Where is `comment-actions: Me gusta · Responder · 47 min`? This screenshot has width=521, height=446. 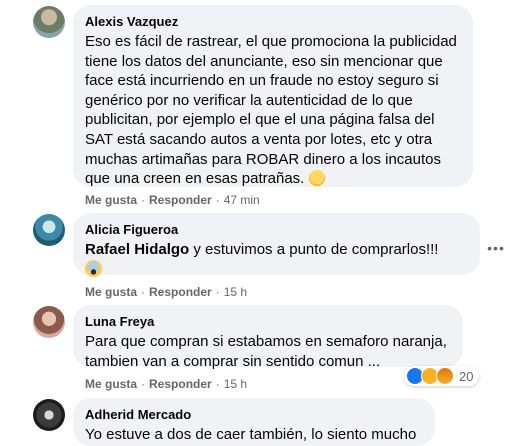 comment-actions: Me gusta · Responder · 47 min is located at coordinates (172, 200).